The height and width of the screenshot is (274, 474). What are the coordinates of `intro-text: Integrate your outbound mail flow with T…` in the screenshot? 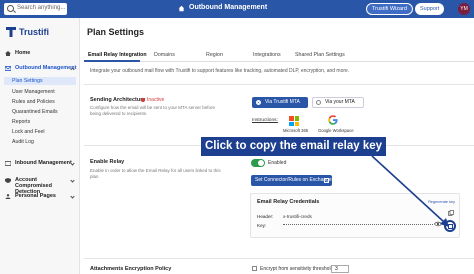 It's located at (220, 71).